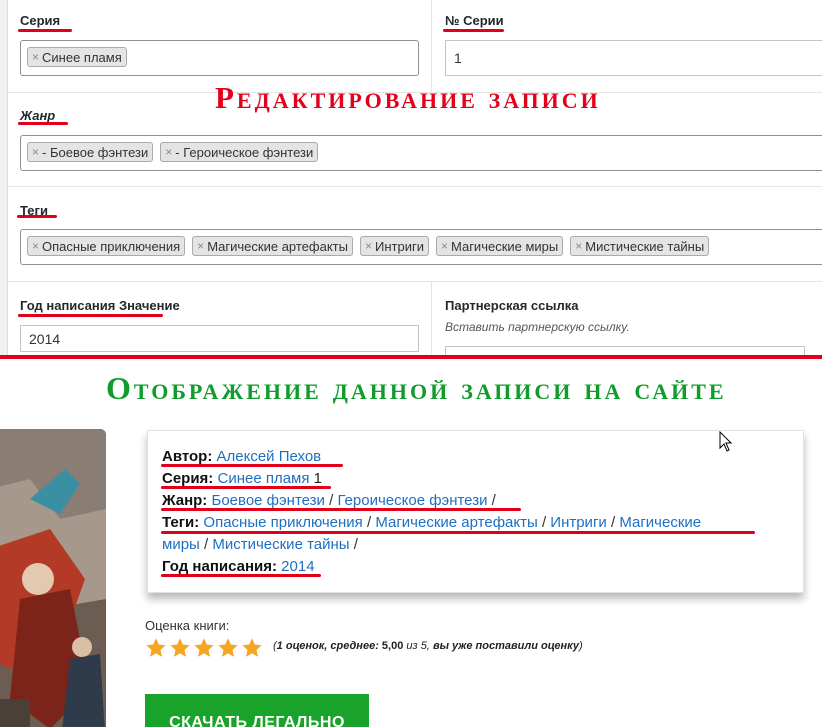 The image size is (822, 727). Describe the element at coordinates (267, 500) in the screenshot. I see `genre-link: Боевое фэнтези` at that location.